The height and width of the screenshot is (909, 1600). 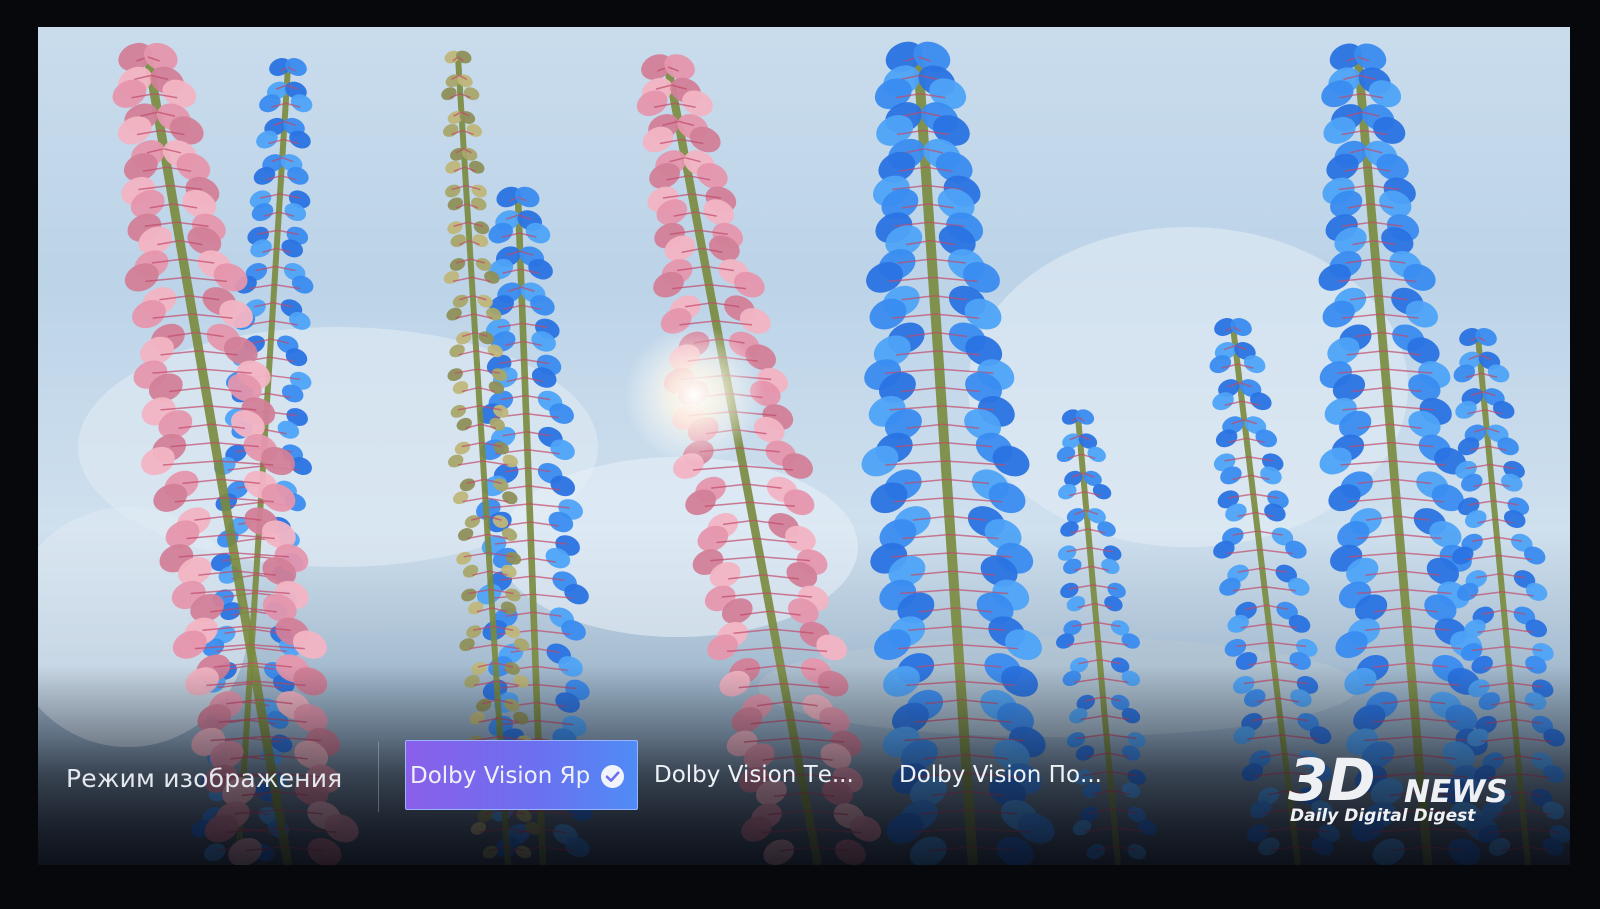 I want to click on picture-mode-option-vivid: Dolby Vision Яр, so click(x=521, y=775).